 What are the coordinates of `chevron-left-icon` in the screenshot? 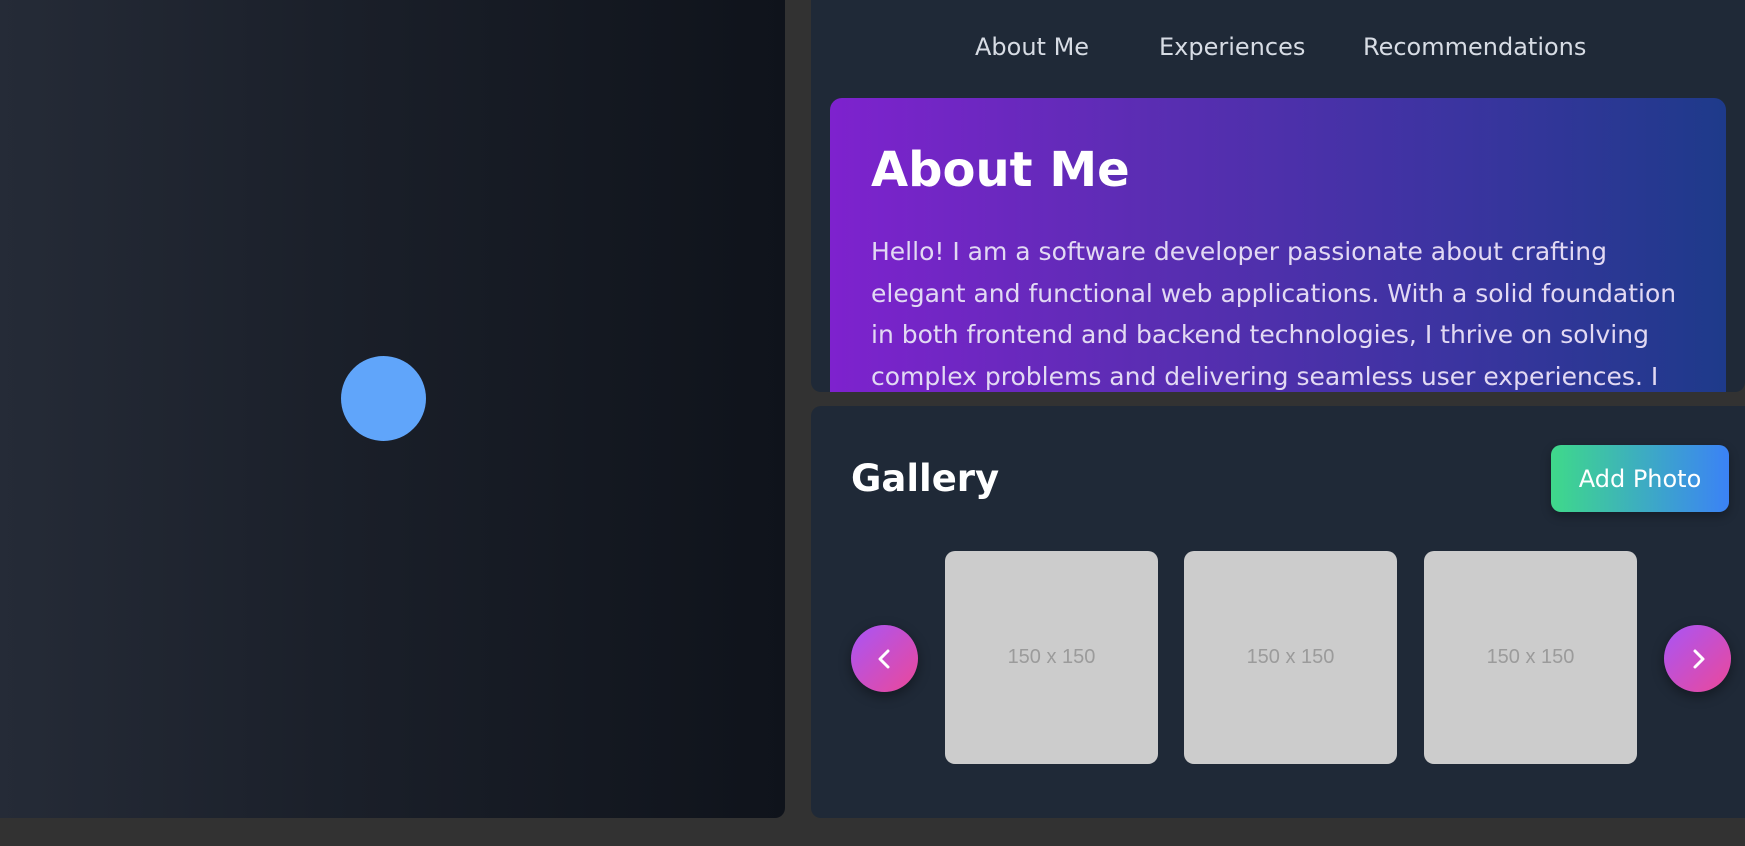 It's located at (883, 658).